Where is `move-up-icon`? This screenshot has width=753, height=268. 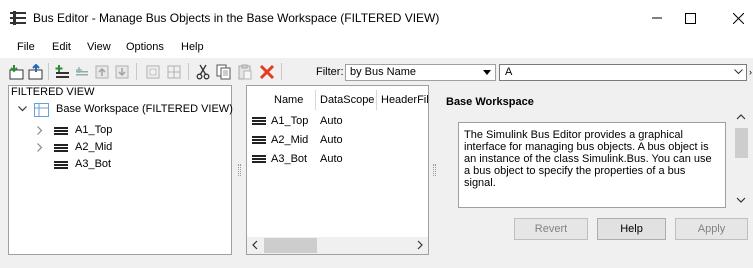
move-up-icon is located at coordinates (102, 71).